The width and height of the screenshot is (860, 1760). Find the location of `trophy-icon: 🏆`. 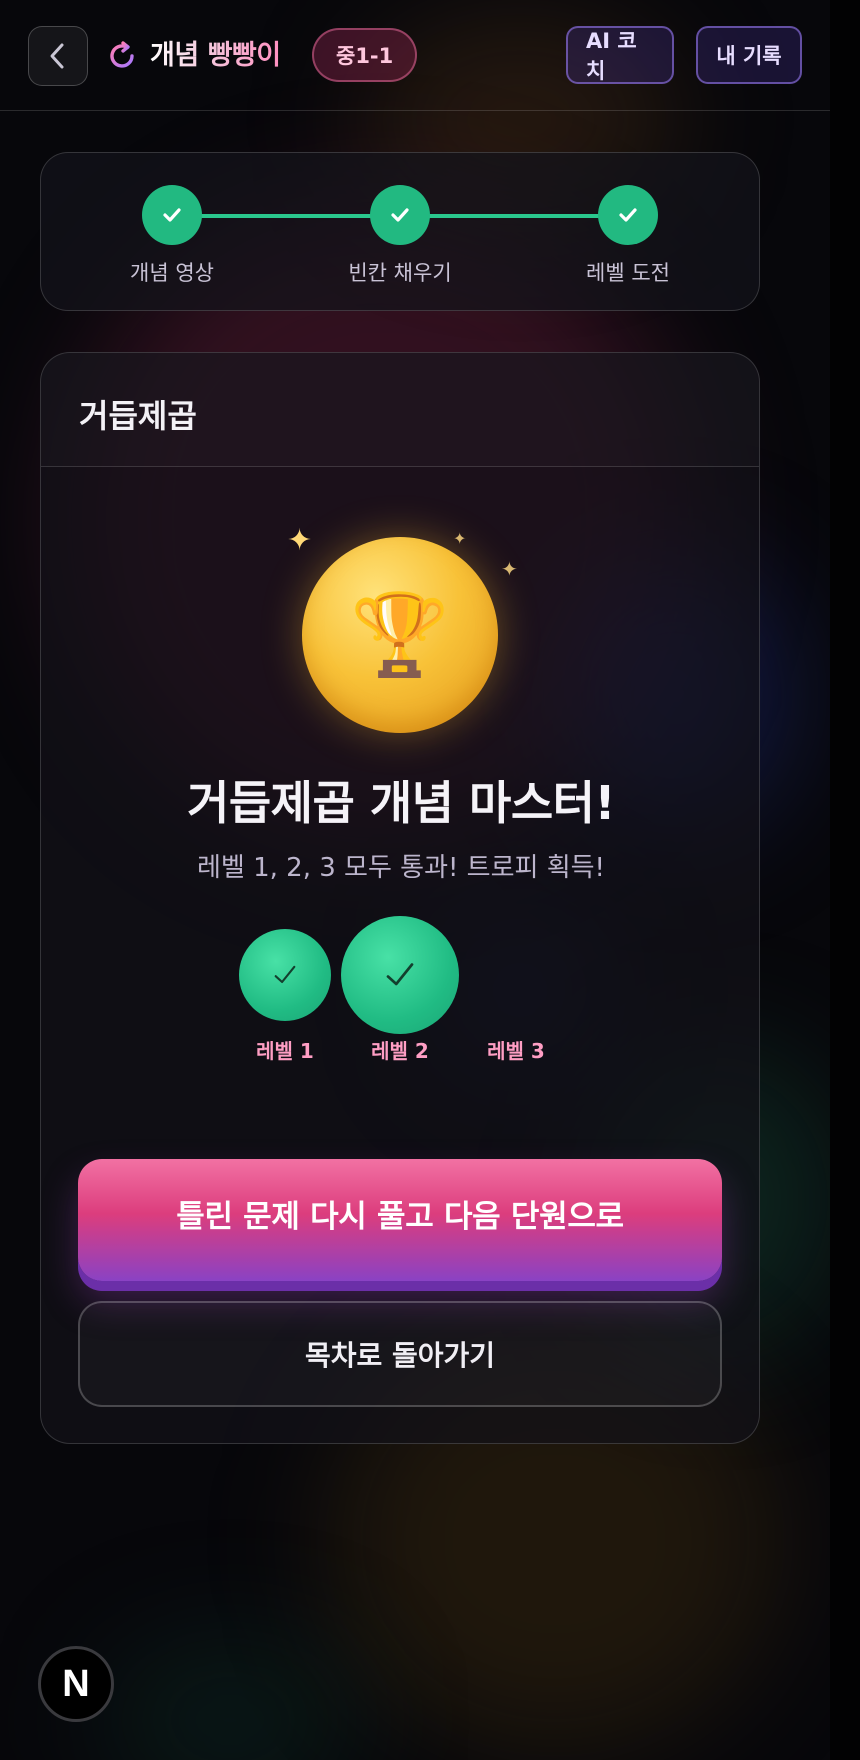

trophy-icon: 🏆 is located at coordinates (400, 634).